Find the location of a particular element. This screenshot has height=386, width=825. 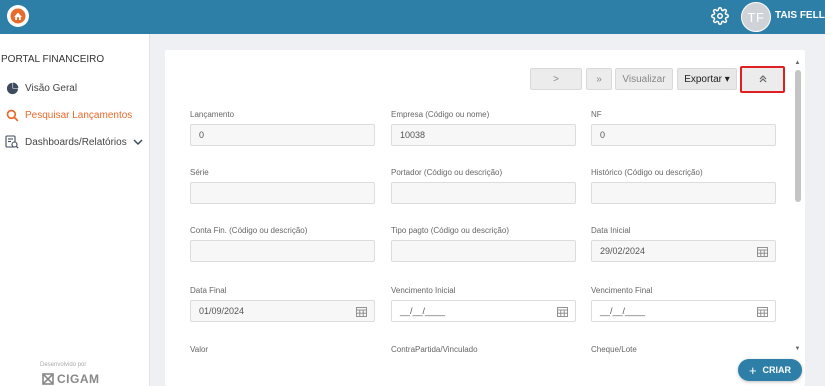

cheque-lote-label: Cheque/Lote is located at coordinates (614, 349).